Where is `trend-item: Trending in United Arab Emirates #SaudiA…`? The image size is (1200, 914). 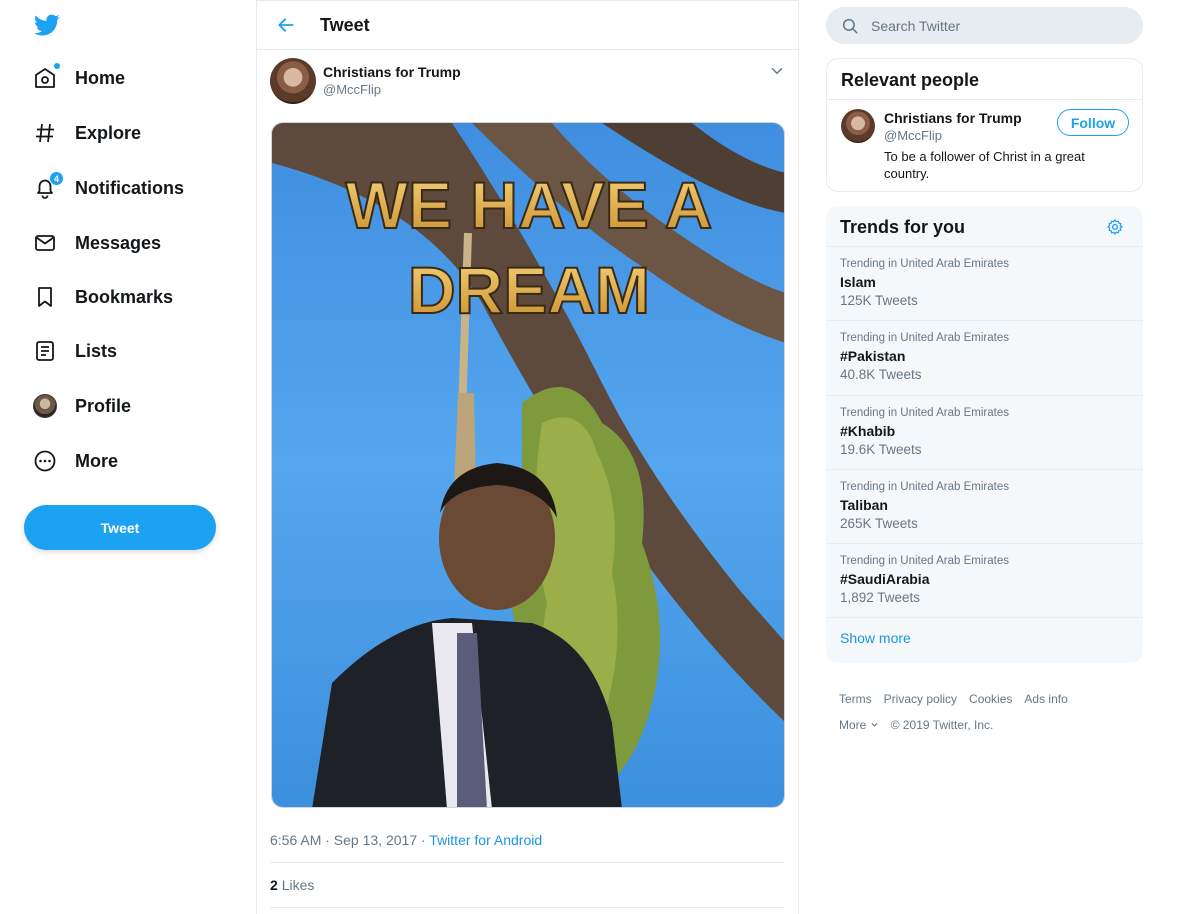
trend-item: Trending in United Arab Emirates #SaudiA… is located at coordinates (984, 581).